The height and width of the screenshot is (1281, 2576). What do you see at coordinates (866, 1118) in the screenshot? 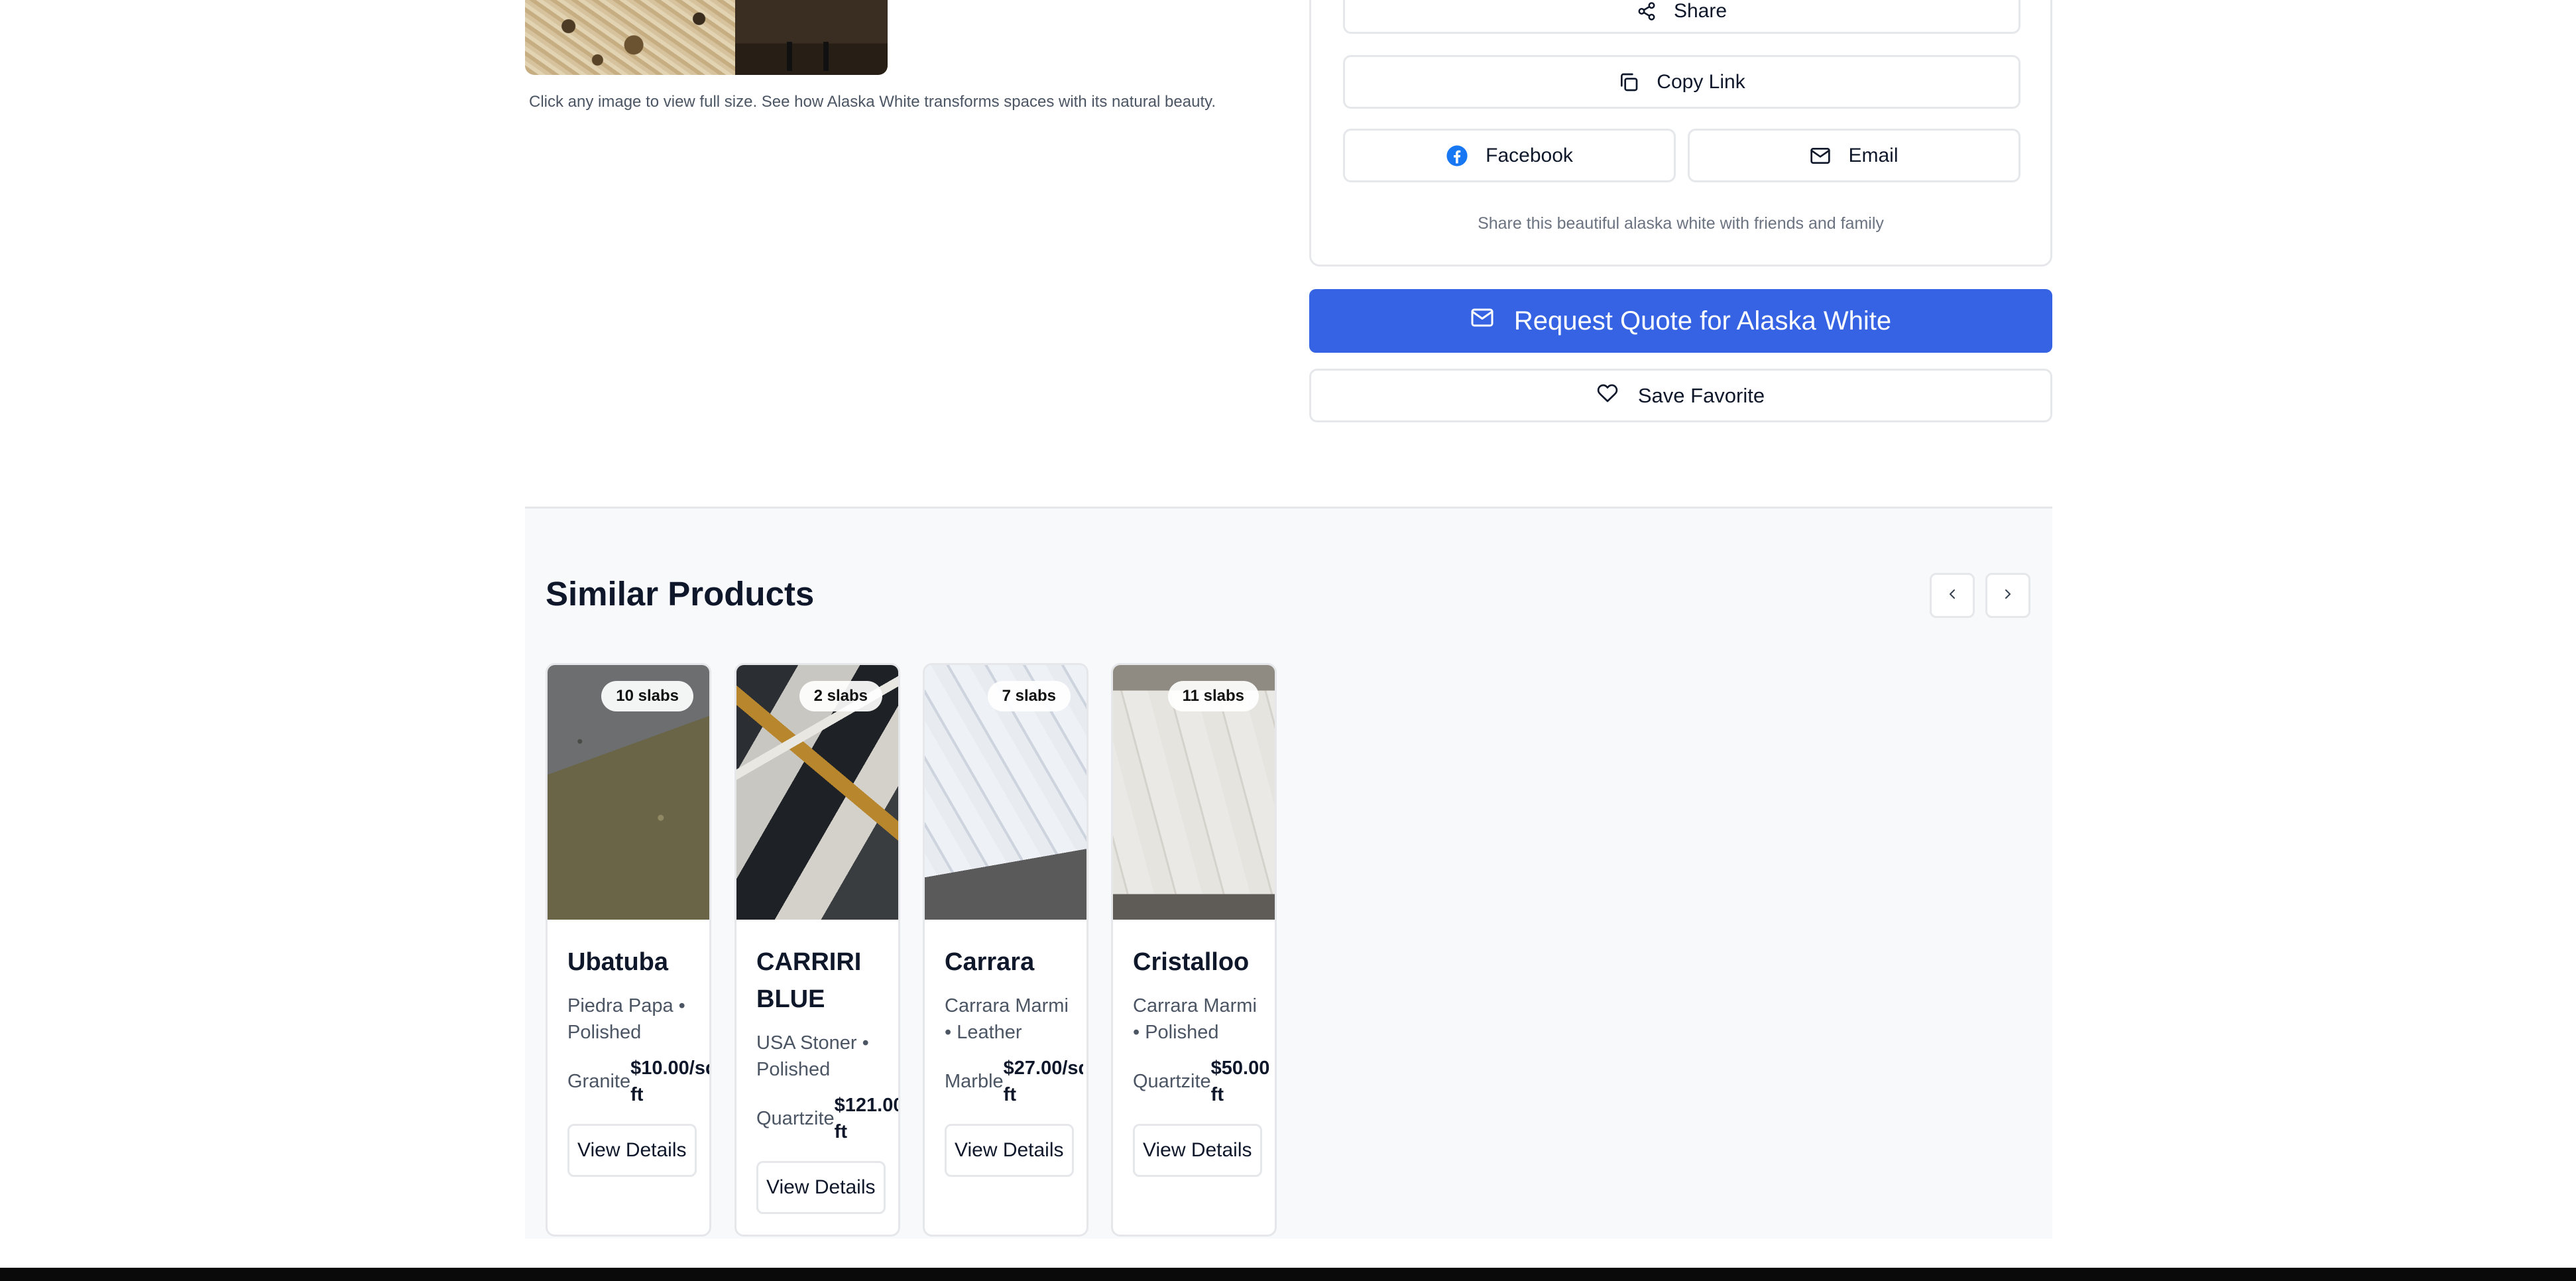
I see `product-price: $121.00 ft` at bounding box center [866, 1118].